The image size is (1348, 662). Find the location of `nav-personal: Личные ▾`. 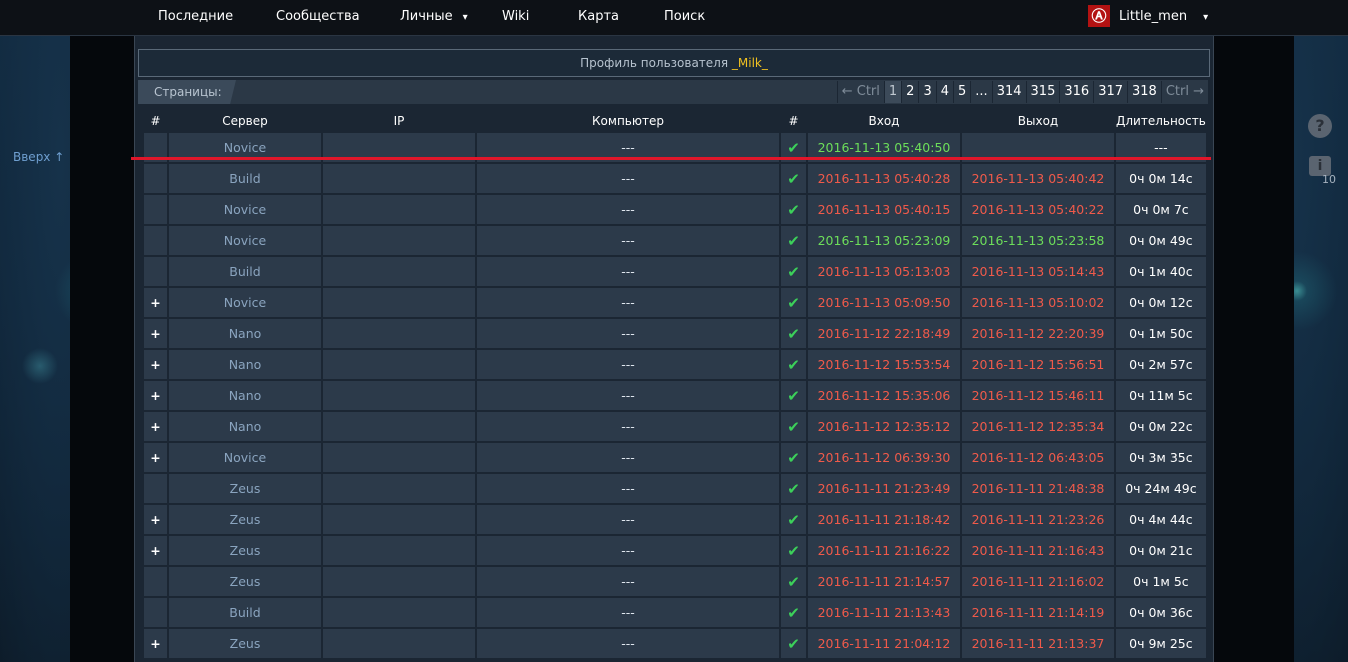

nav-personal: Личные ▾ is located at coordinates (434, 17).